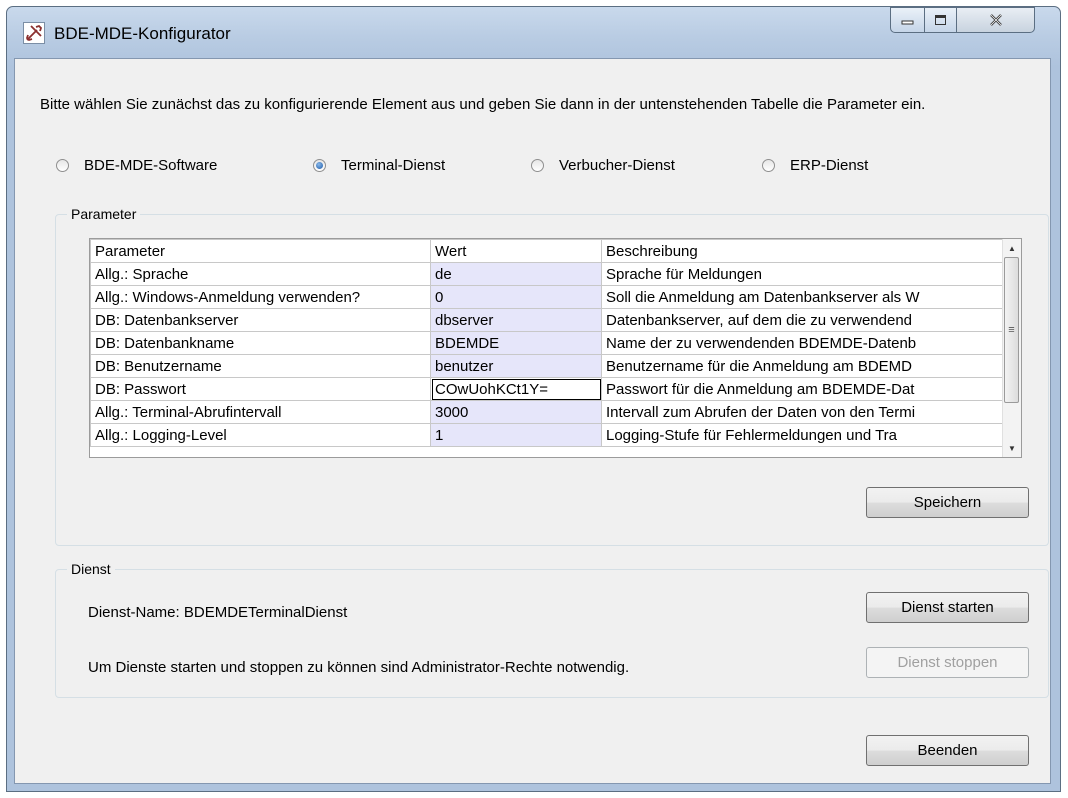  What do you see at coordinates (260, 251) in the screenshot?
I see `column-header-parameter: Parameter` at bounding box center [260, 251].